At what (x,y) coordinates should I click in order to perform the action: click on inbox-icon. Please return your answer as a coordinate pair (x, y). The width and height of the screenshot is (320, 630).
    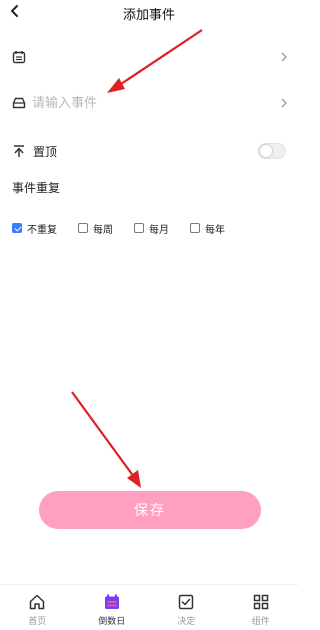
    Looking at the image, I should click on (19, 103).